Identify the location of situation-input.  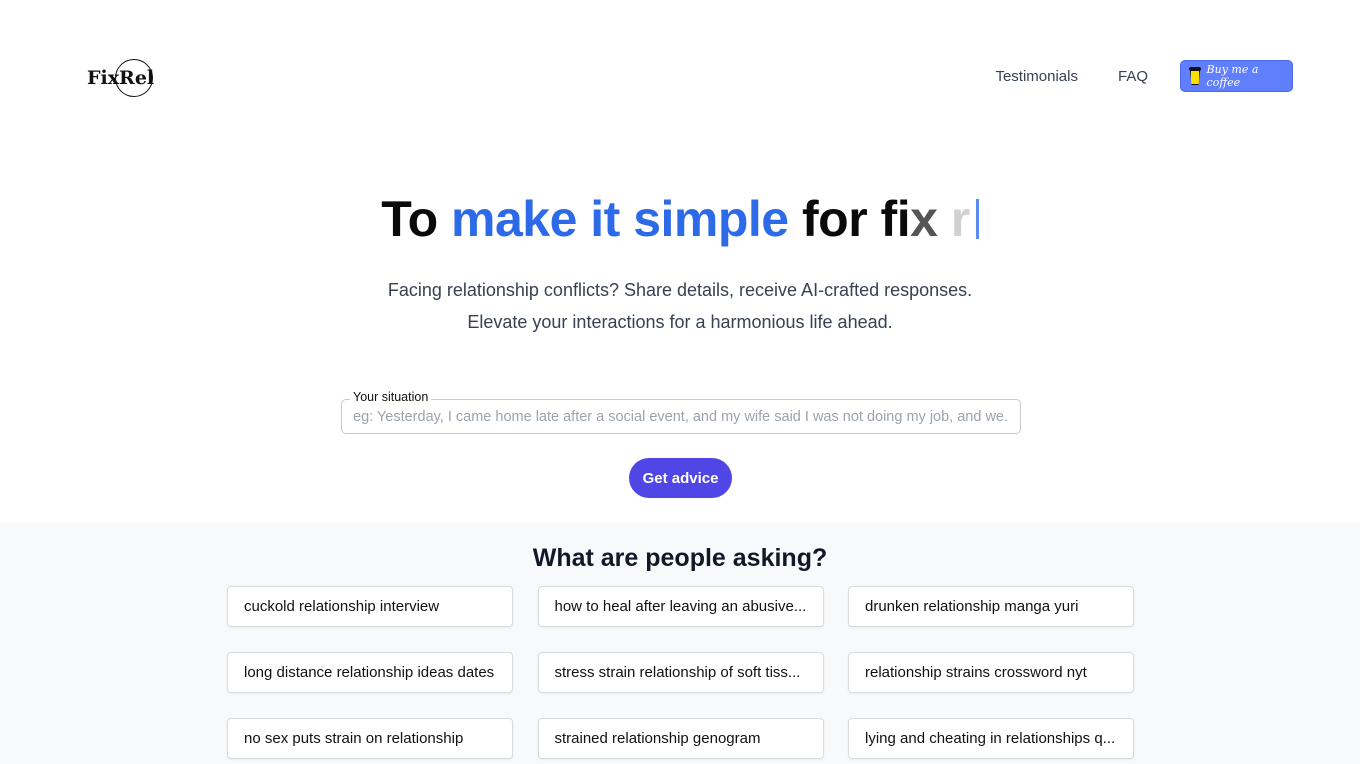
(681, 416).